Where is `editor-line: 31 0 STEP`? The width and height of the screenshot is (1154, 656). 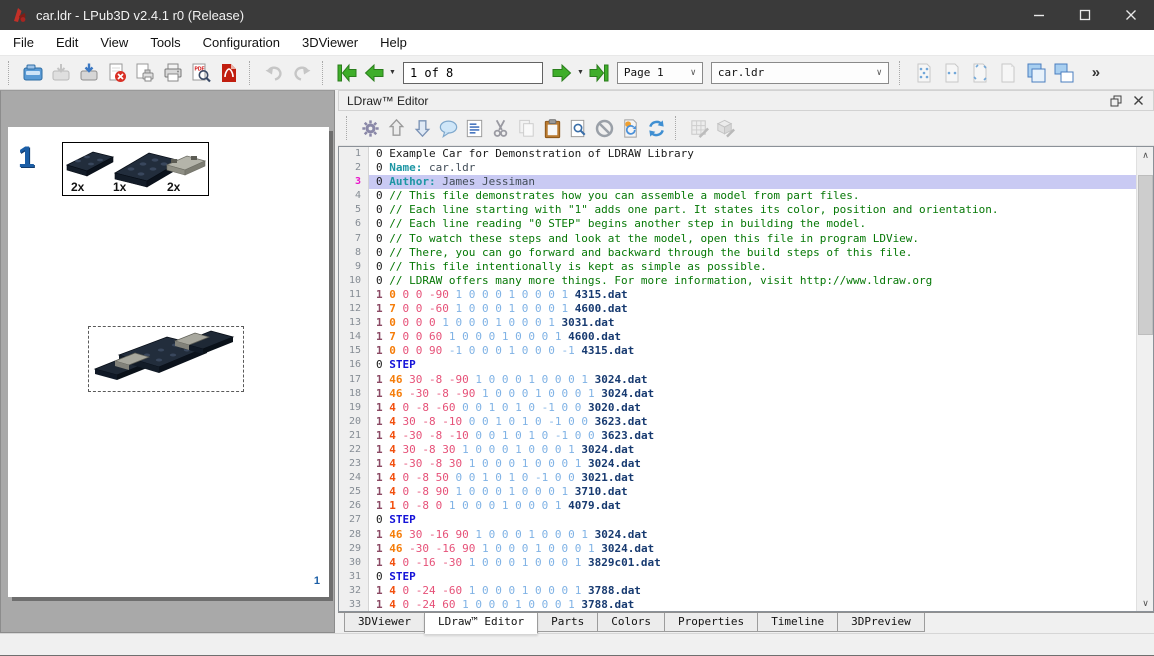 editor-line: 31 0 STEP is located at coordinates (737, 576).